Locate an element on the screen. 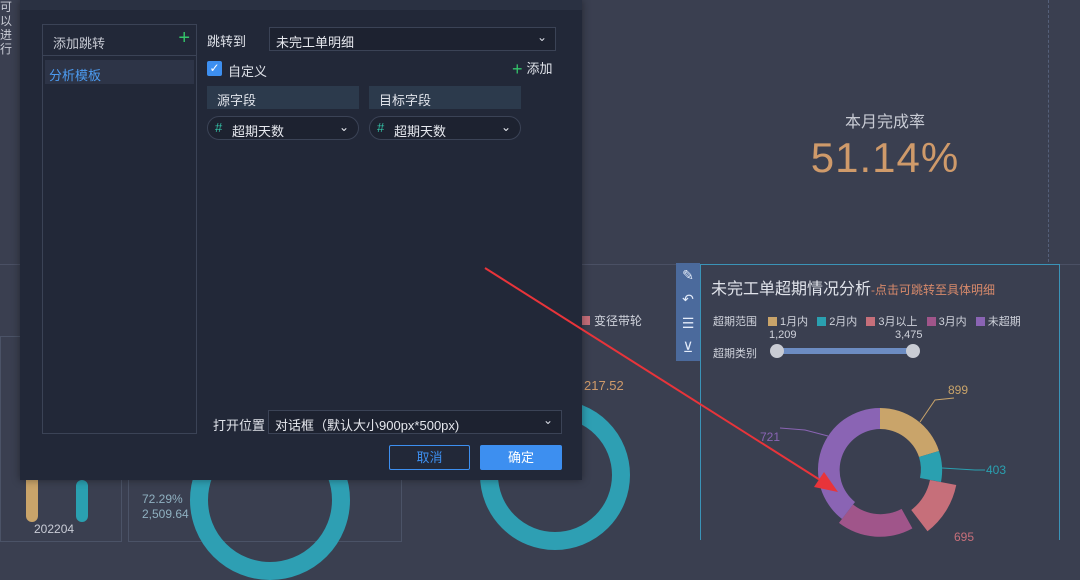 Image resolution: width=1080 pixels, height=580 pixels. legend-fragment: 变径带轮 is located at coordinates (611, 320).